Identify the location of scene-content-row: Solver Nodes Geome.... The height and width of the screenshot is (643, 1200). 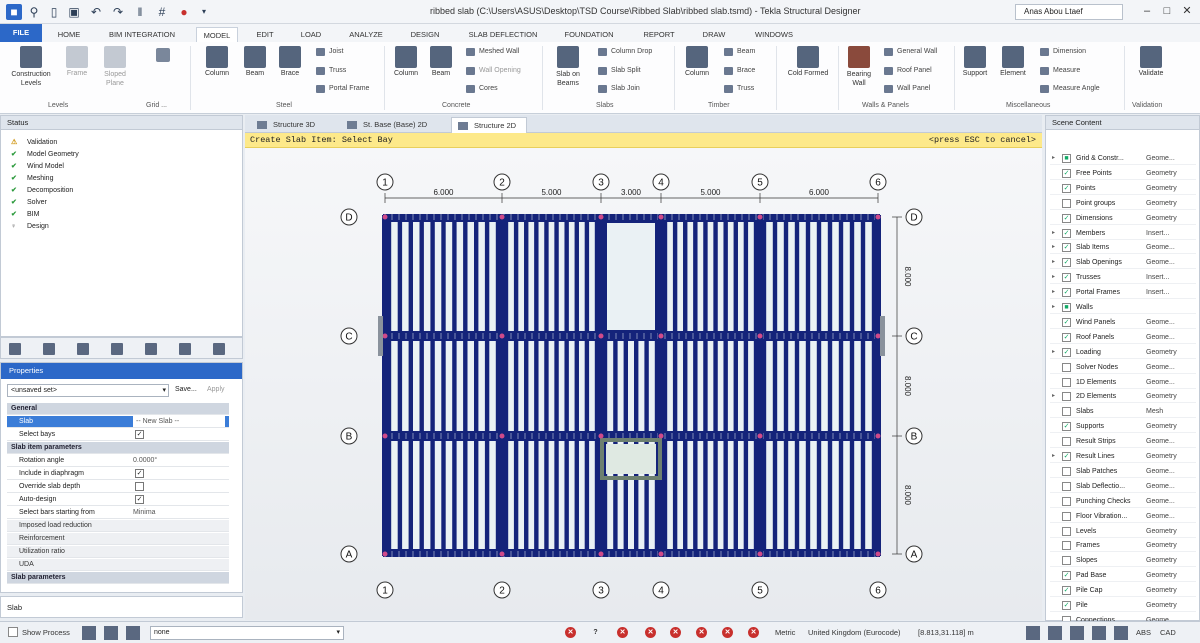
(1123, 367).